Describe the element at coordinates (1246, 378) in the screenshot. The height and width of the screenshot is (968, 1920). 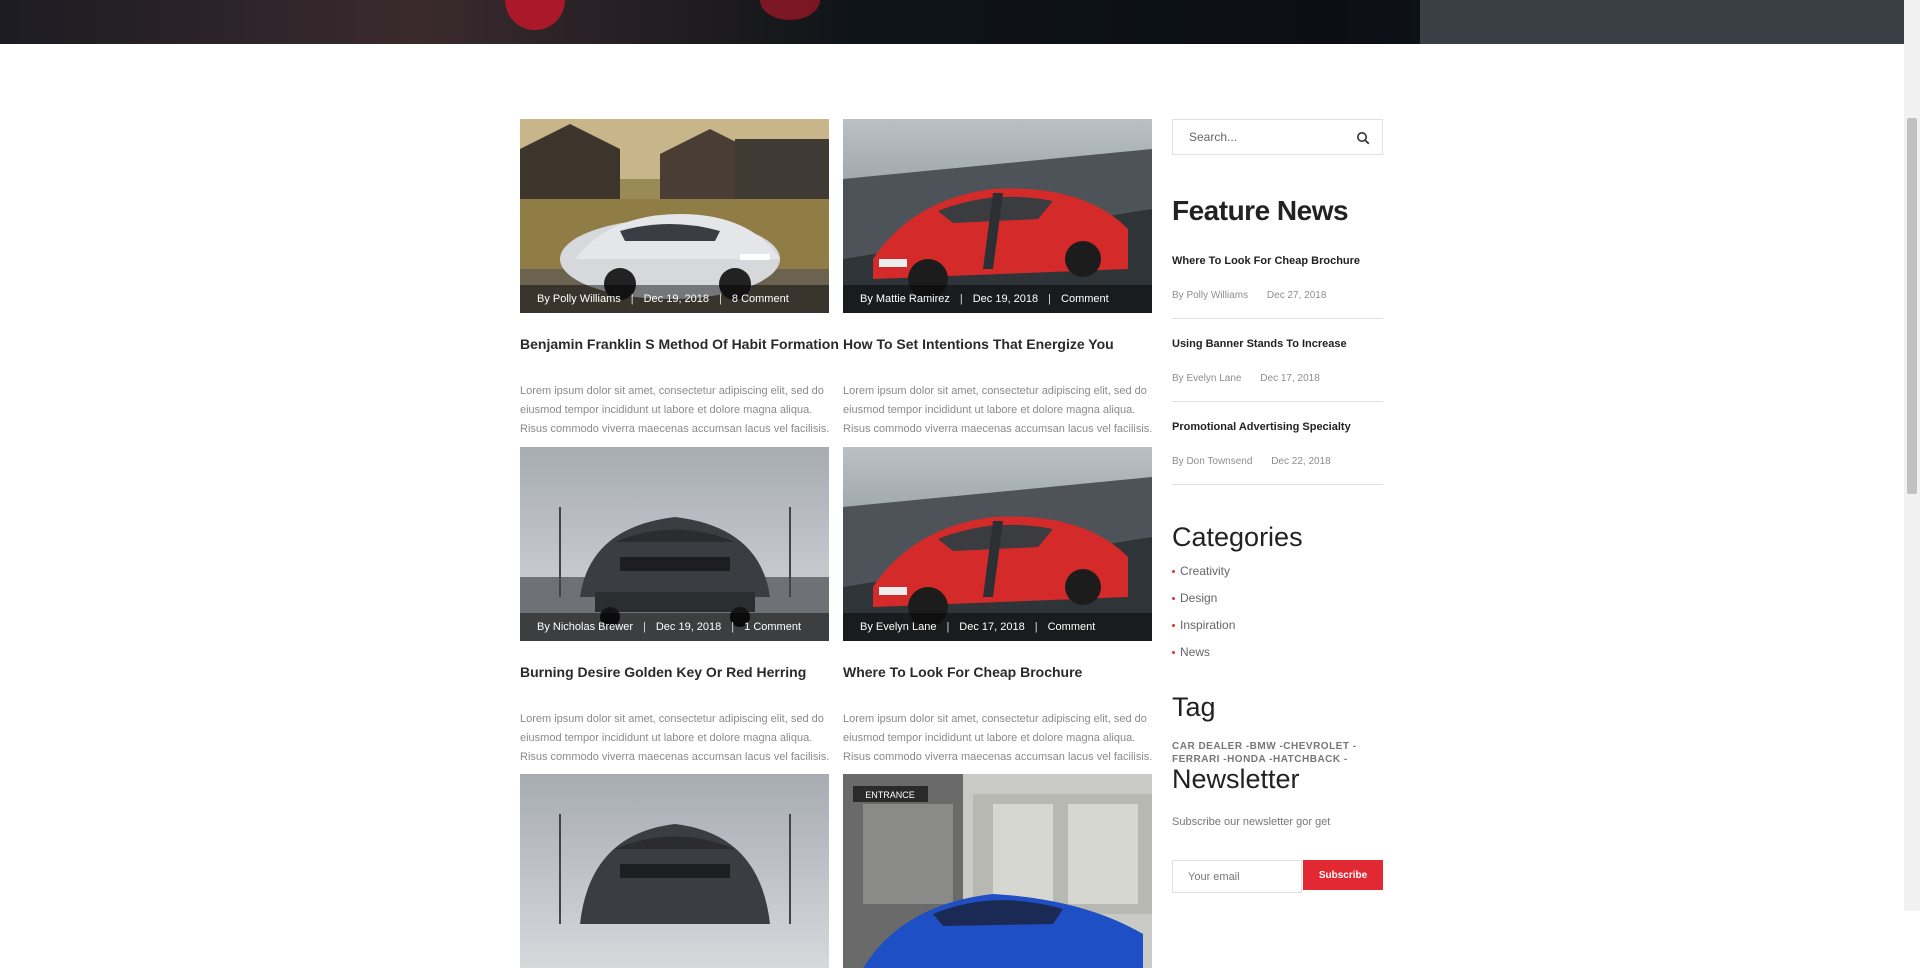
I see `feature-news-meta: By Evelyn Lane Dec 17, 2018` at that location.